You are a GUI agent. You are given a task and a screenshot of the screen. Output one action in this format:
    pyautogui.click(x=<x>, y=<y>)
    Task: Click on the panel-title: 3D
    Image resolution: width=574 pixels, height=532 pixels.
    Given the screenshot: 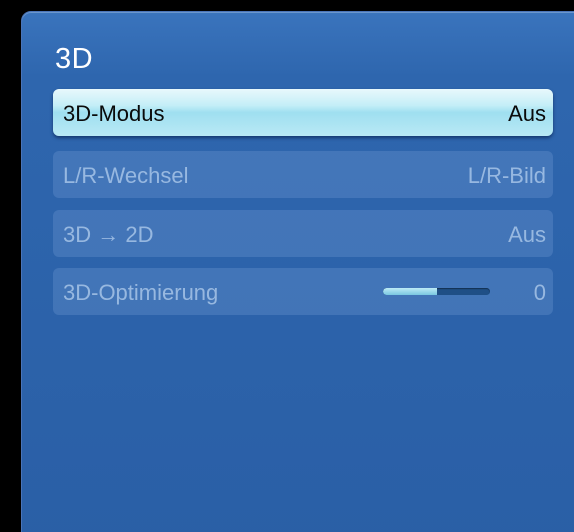 What is the action you would take?
    pyautogui.click(x=74, y=59)
    